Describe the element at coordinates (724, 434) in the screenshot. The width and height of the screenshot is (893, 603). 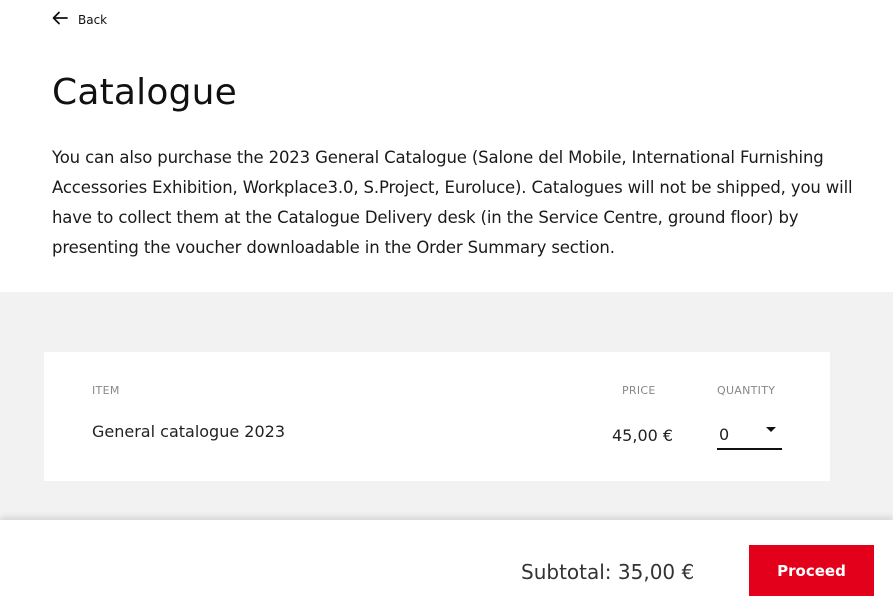
I see `quantity-value: 0` at that location.